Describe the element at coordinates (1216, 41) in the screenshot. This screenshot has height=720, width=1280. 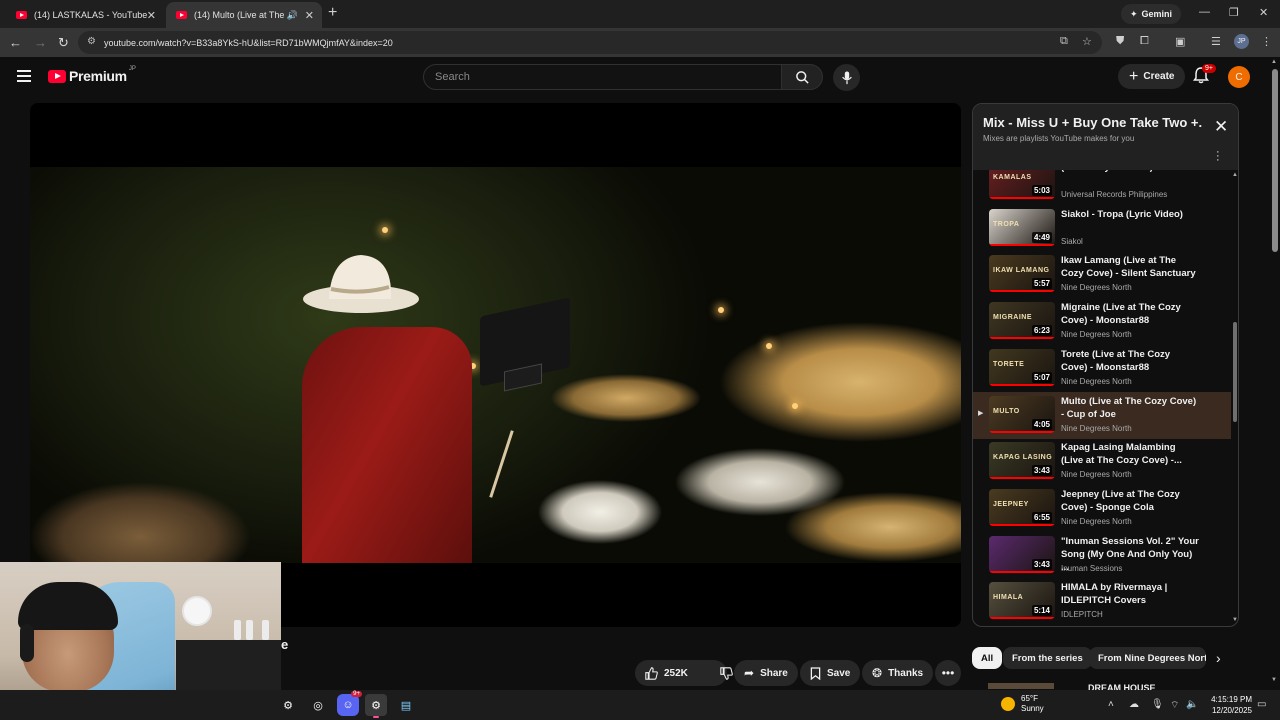
I see `tab-search-icon: ☰` at that location.